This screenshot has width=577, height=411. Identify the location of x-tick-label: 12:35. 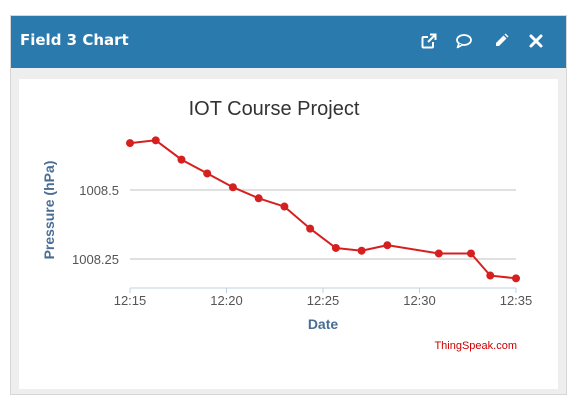
(516, 300).